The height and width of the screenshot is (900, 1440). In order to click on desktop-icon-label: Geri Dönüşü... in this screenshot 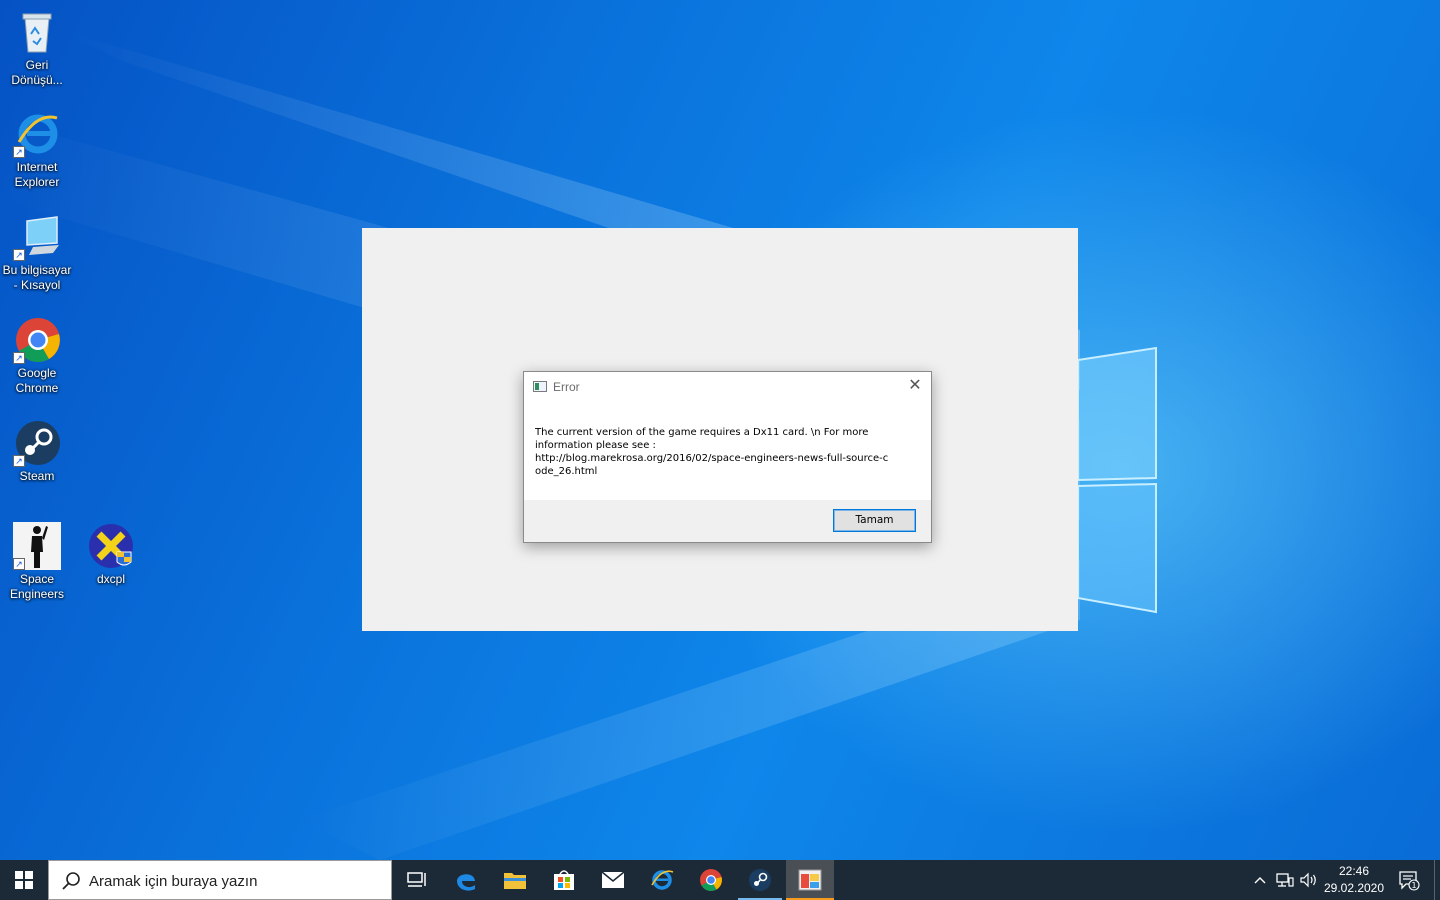, I will do `click(37, 72)`.